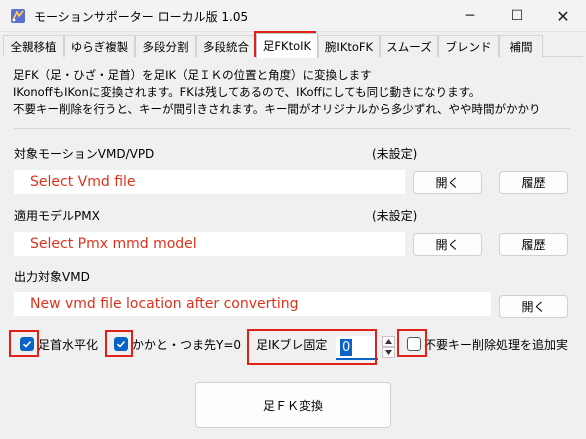  I want to click on model-open-button: 開く, so click(447, 244).